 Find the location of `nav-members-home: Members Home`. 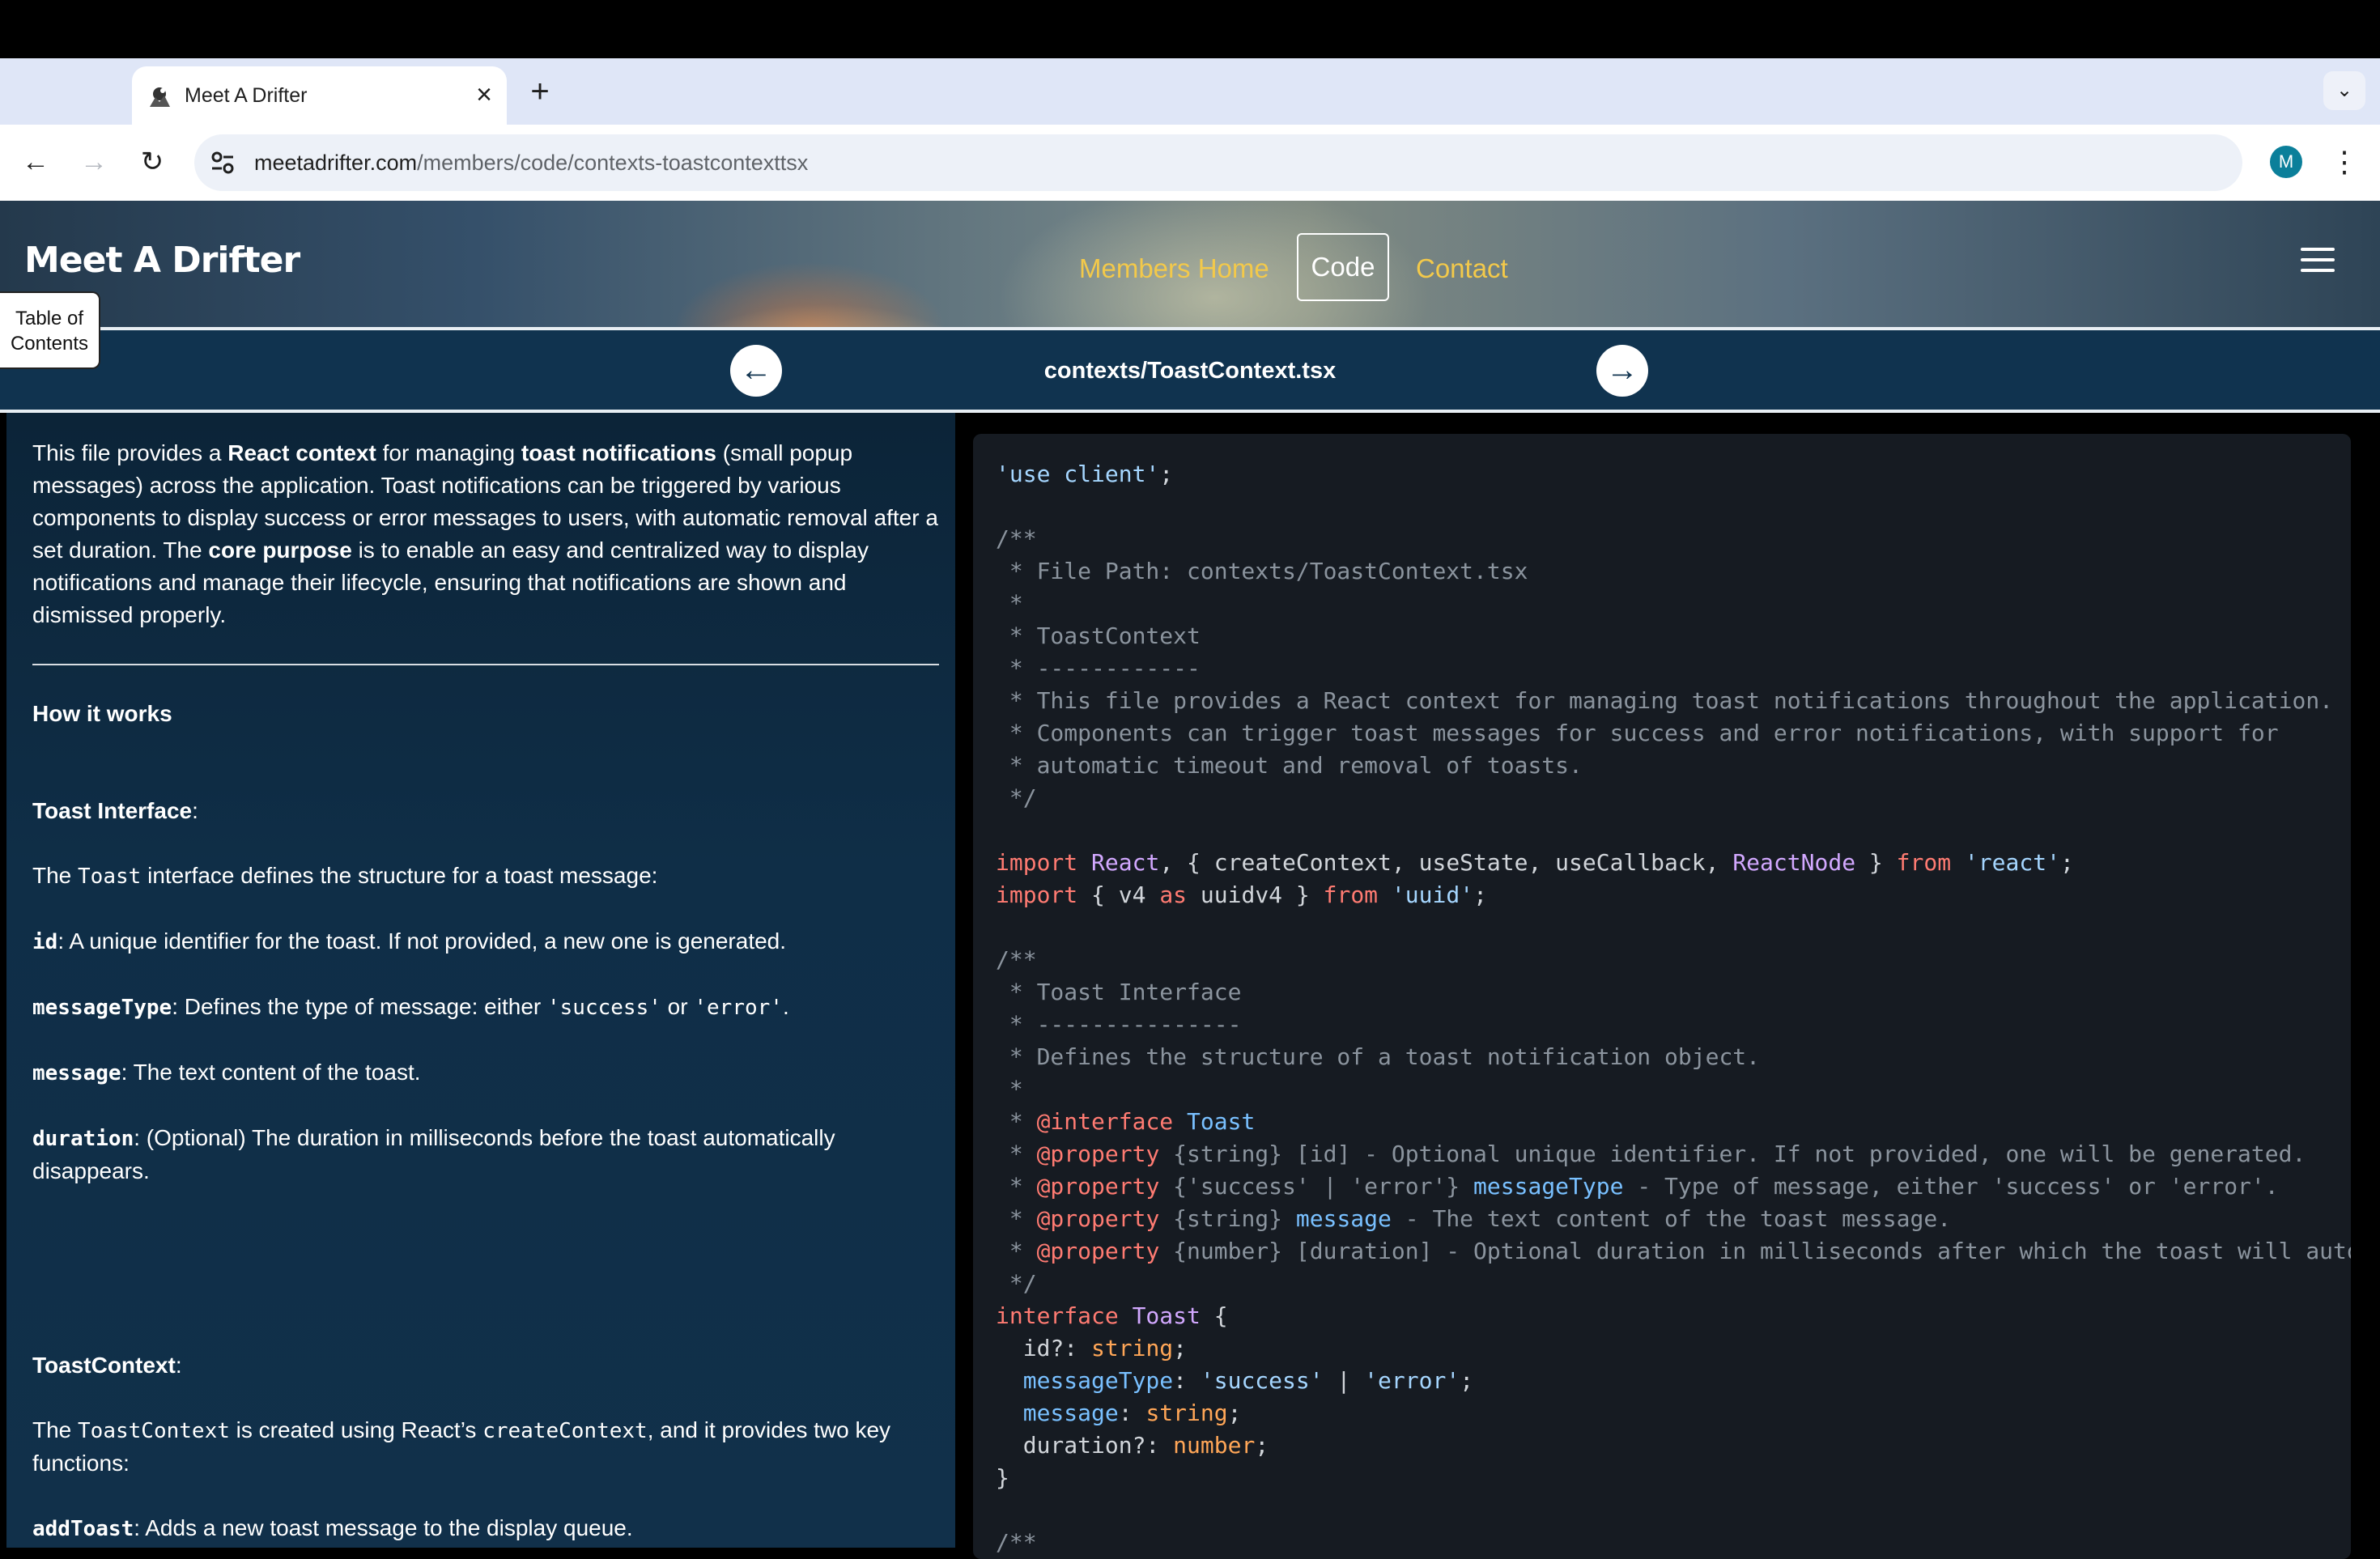

nav-members-home: Members Home is located at coordinates (1174, 269).